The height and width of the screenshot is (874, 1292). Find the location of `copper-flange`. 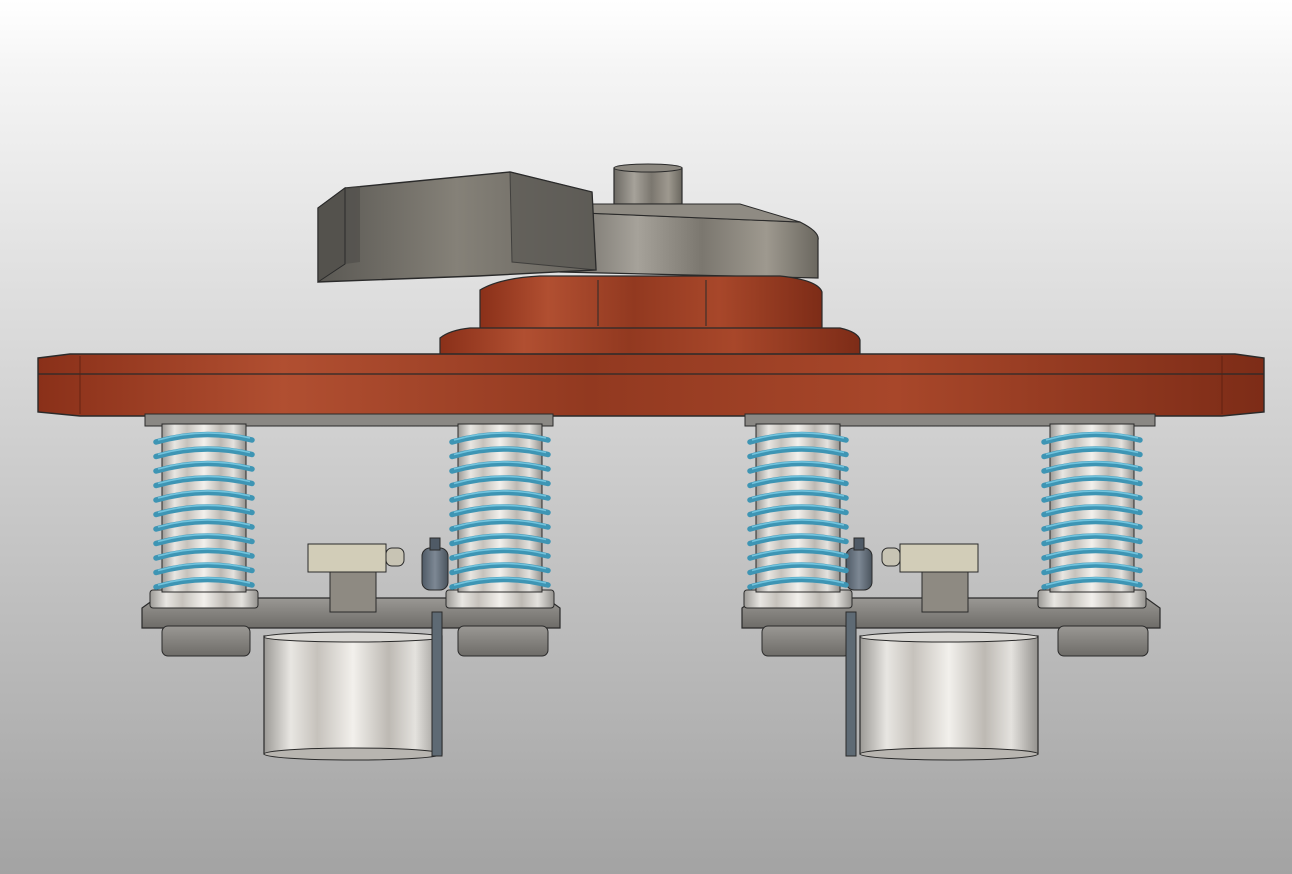

copper-flange is located at coordinates (650, 316).